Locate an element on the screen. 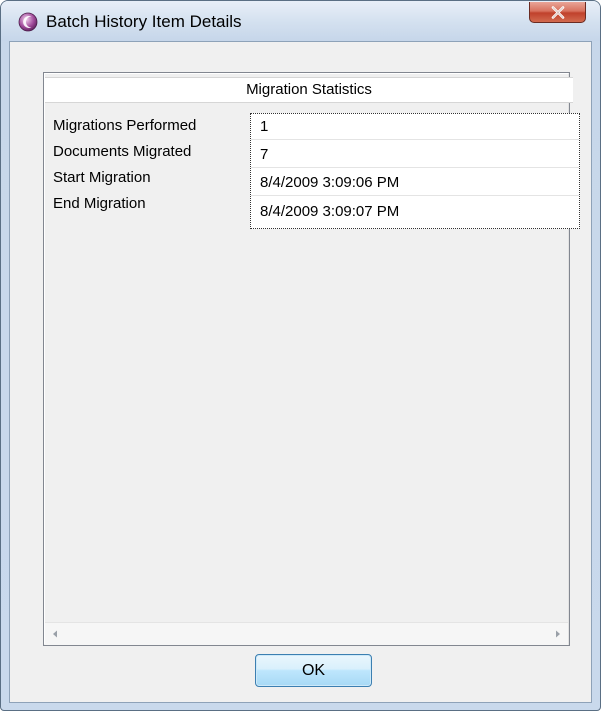 The width and height of the screenshot is (601, 711). value-end-migration: 8/4/2009 3:09:07 PM is located at coordinates (415, 212).